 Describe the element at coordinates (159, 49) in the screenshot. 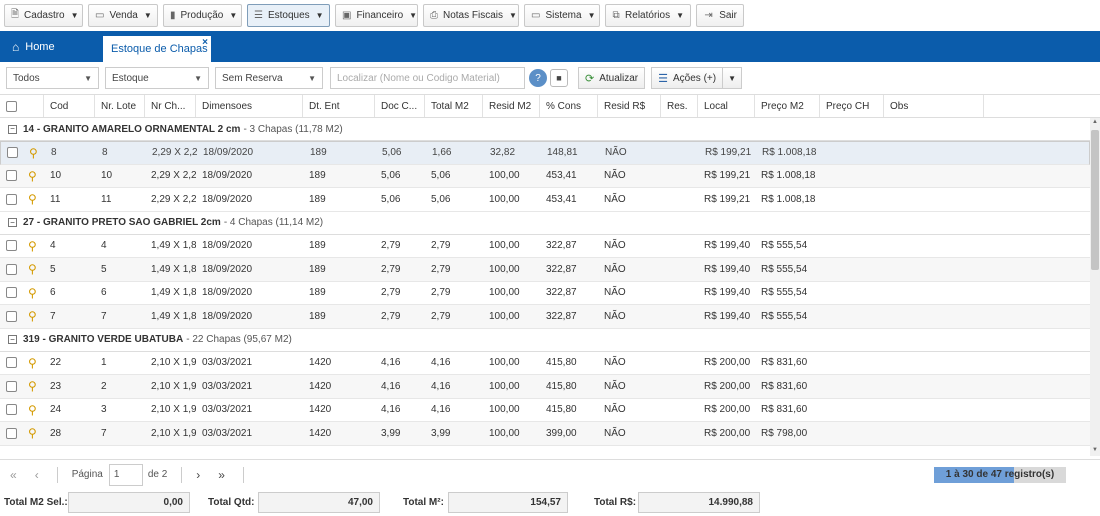

I see `tab-active-label: Estoque de Chapas` at that location.